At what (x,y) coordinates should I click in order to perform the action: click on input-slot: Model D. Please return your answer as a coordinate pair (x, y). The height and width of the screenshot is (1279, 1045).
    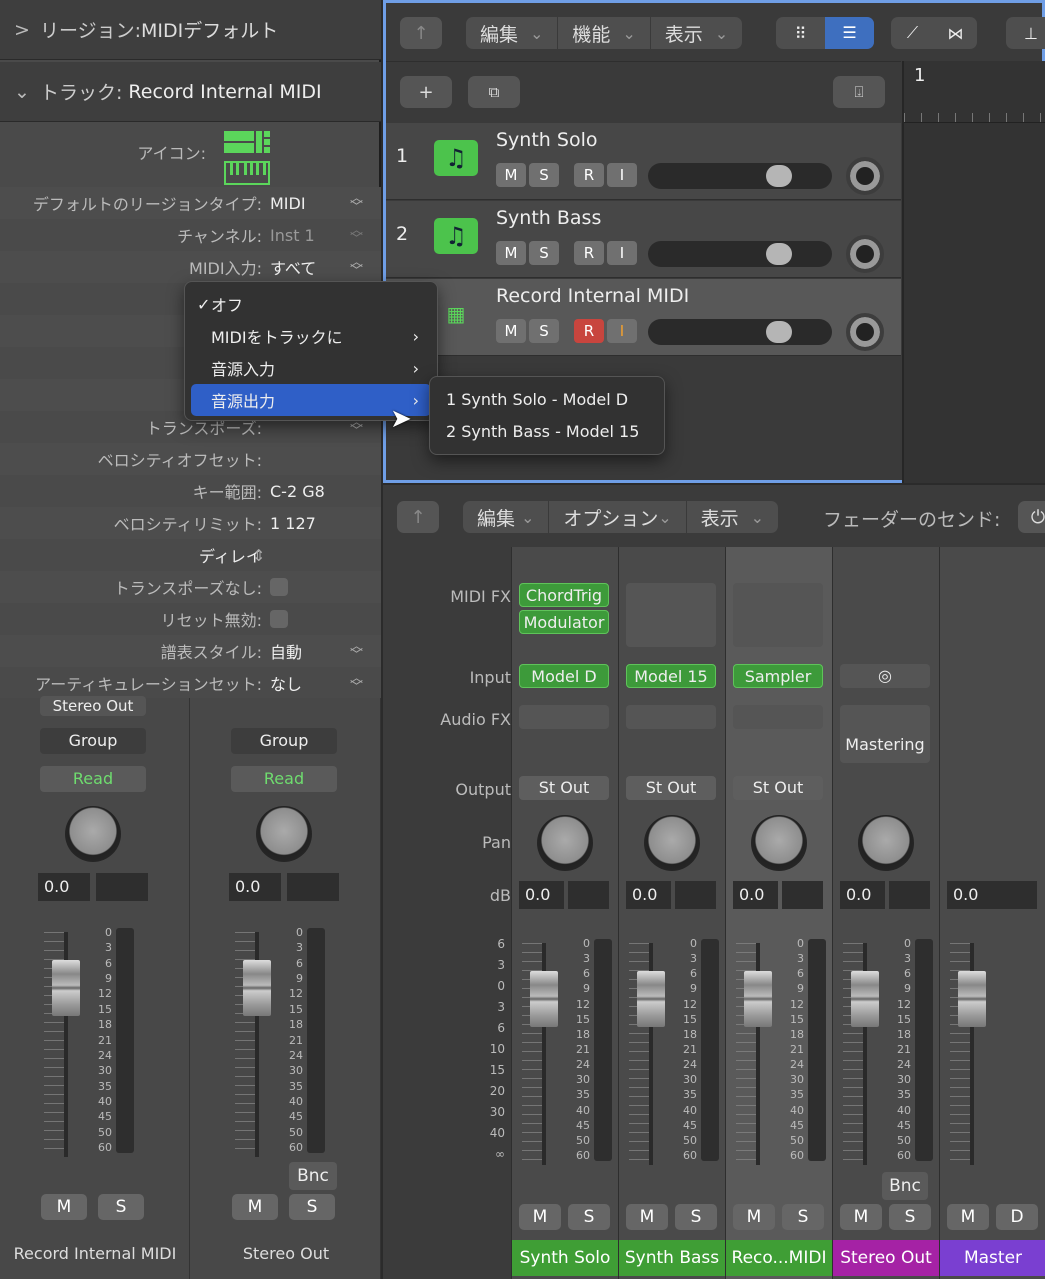
    Looking at the image, I should click on (564, 676).